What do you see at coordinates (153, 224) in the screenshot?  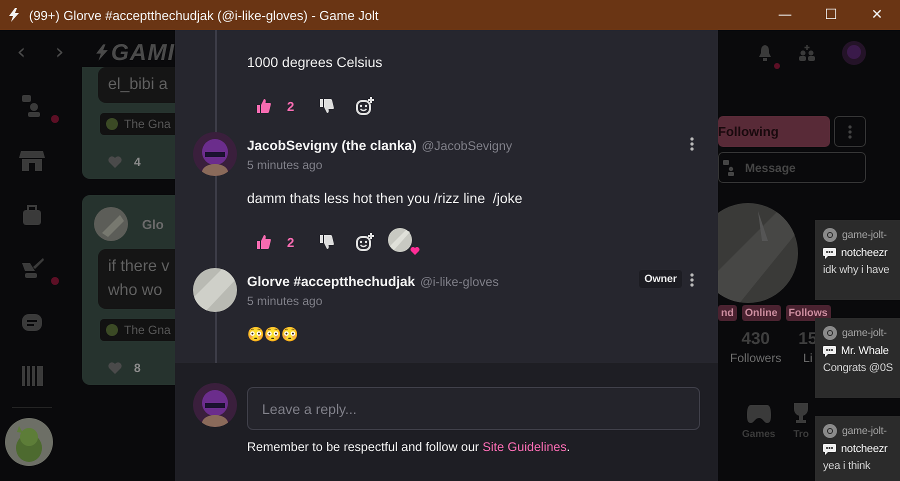 I see `author-name: Glo` at bounding box center [153, 224].